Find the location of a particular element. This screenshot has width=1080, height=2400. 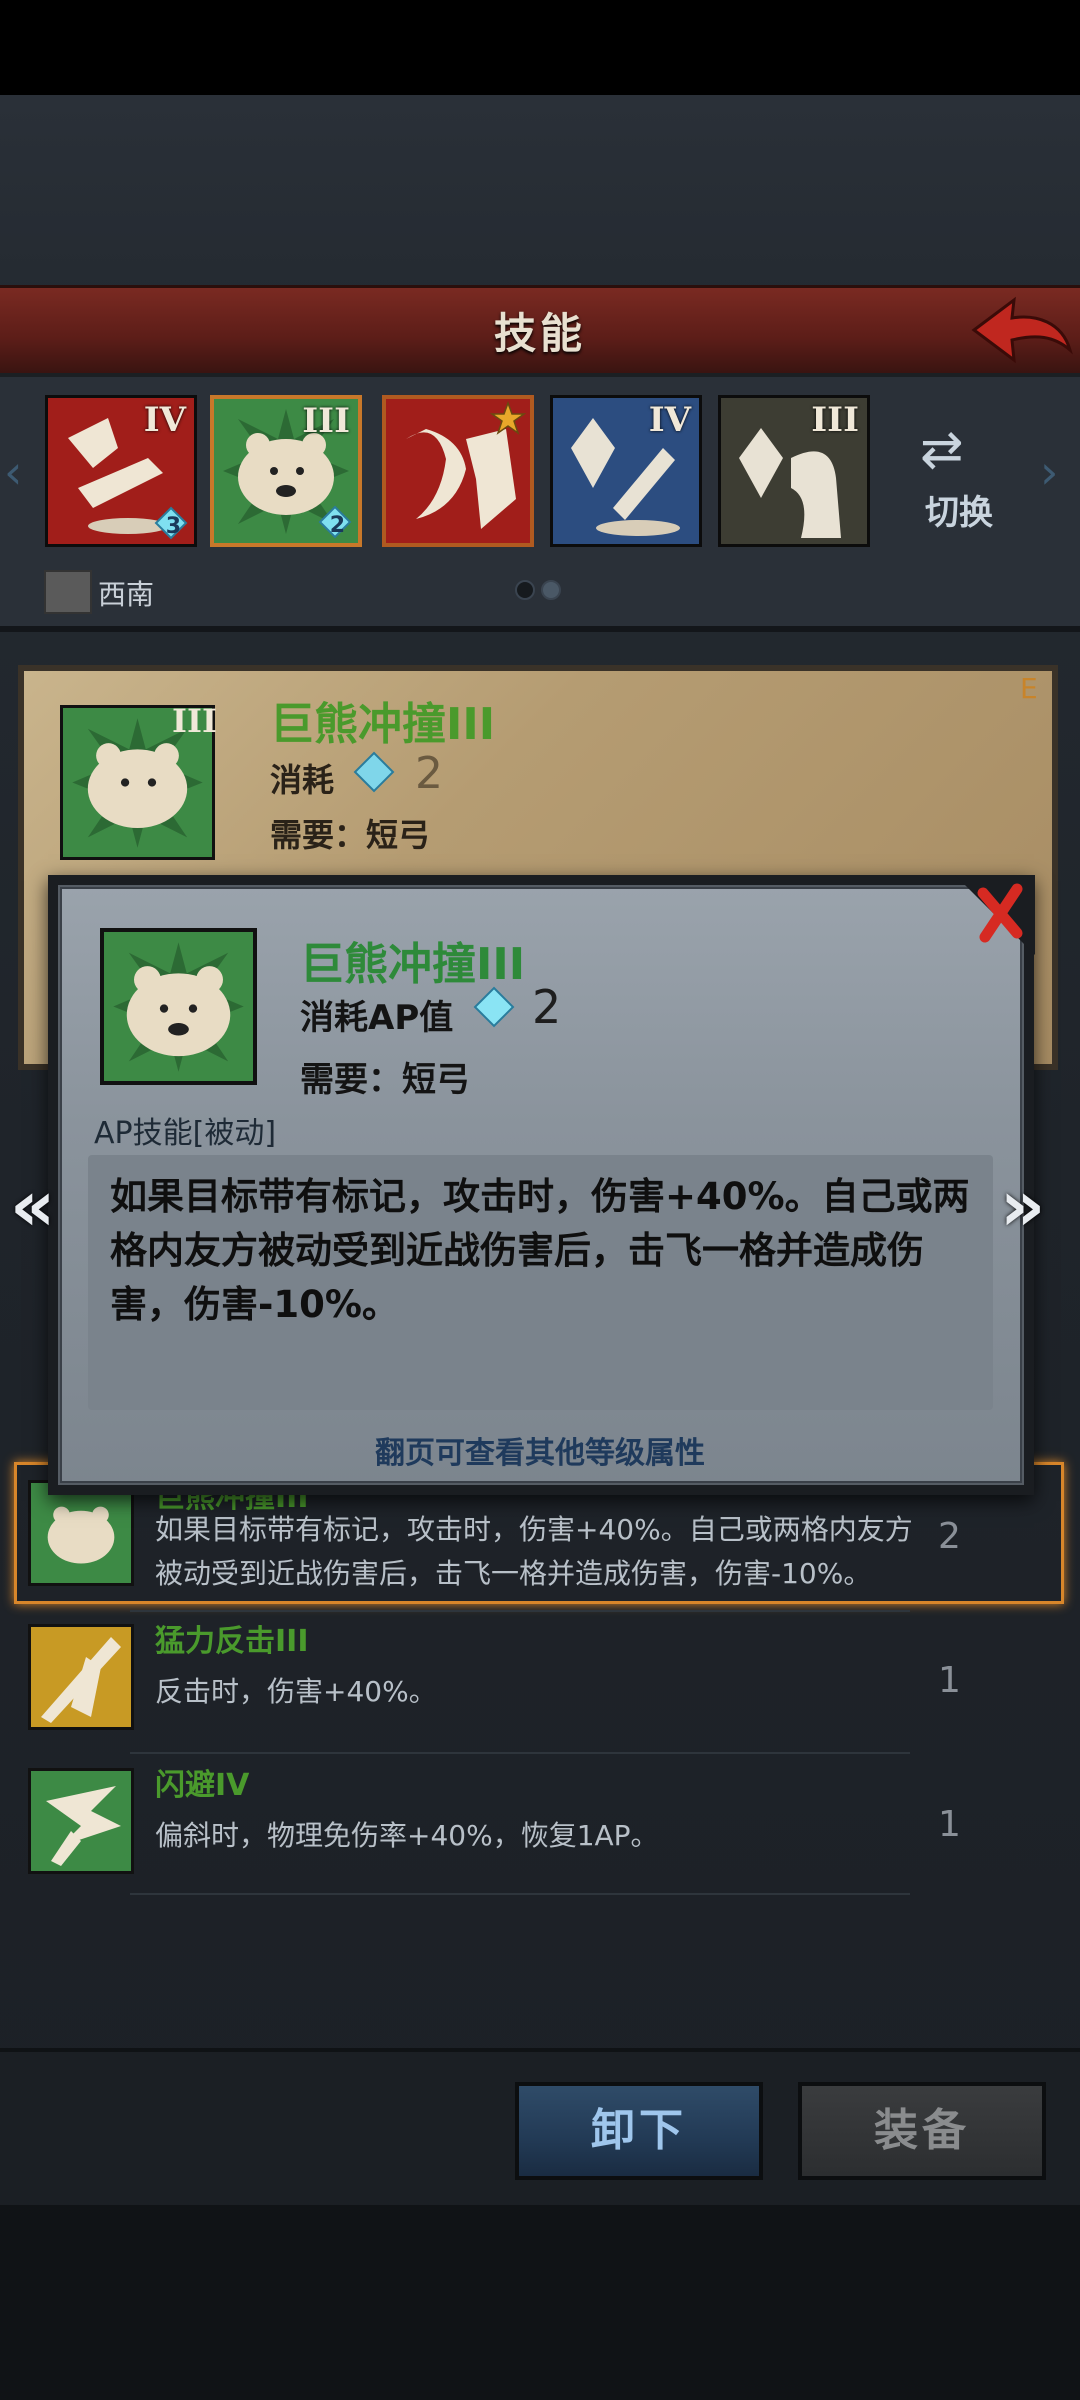

back-button is located at coordinates (1021, 332).